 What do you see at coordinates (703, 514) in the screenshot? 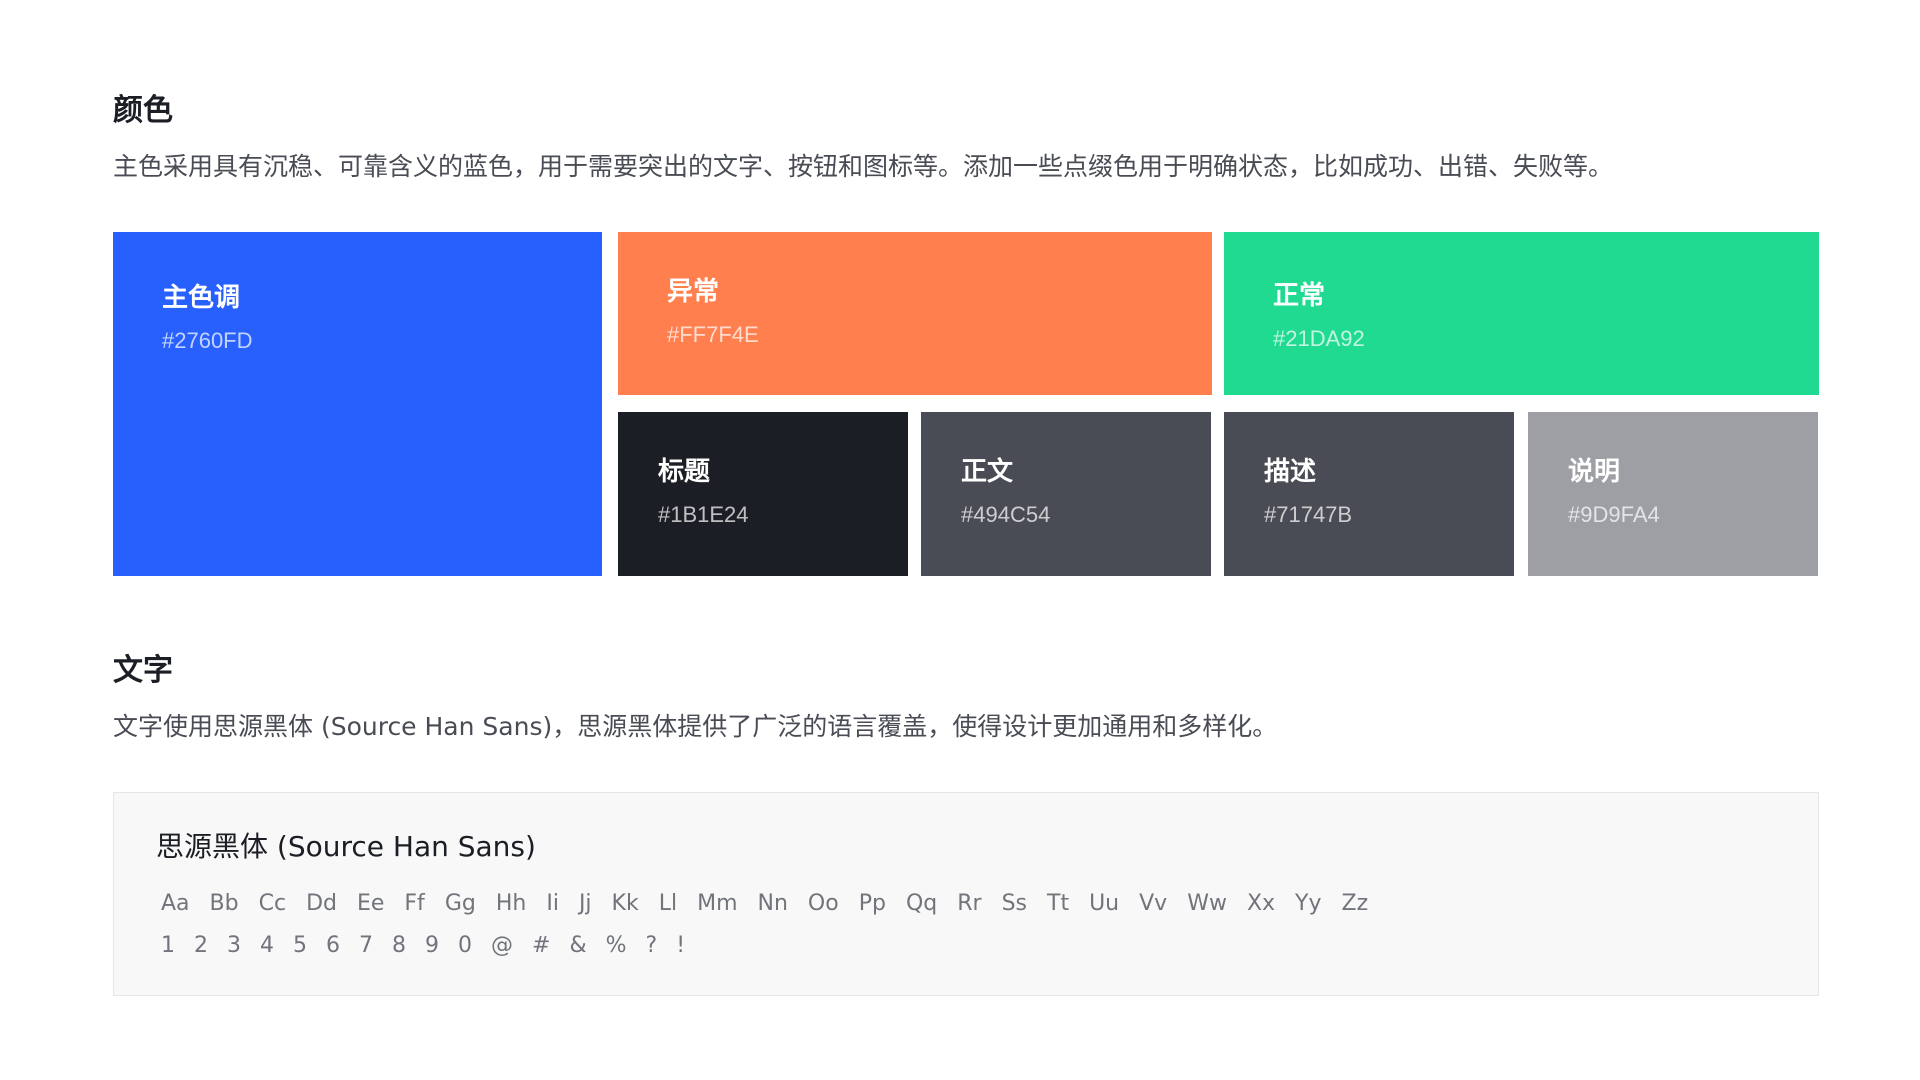
I see `swatch-hex: #1B1E24` at bounding box center [703, 514].